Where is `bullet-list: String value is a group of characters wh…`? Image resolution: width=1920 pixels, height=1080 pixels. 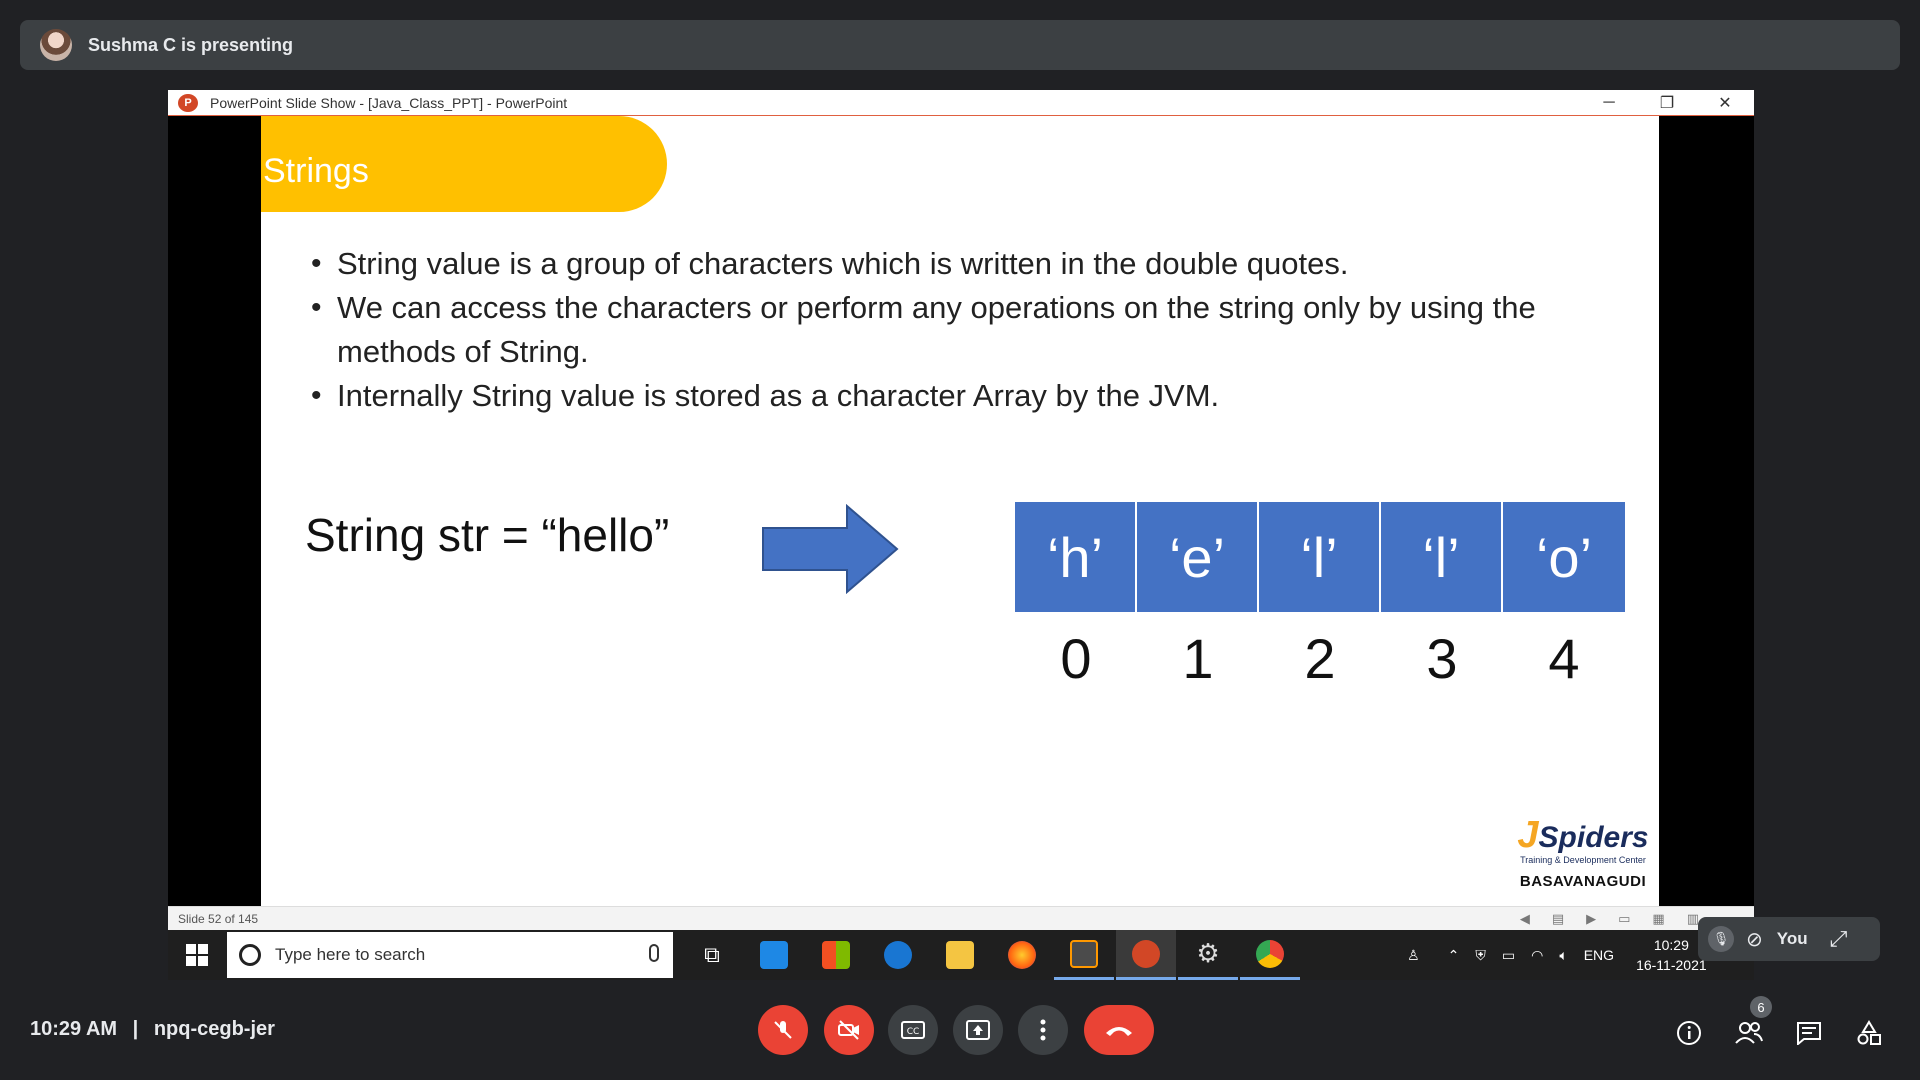
bullet-list: String value is a group of characters wh… is located at coordinates (961, 330).